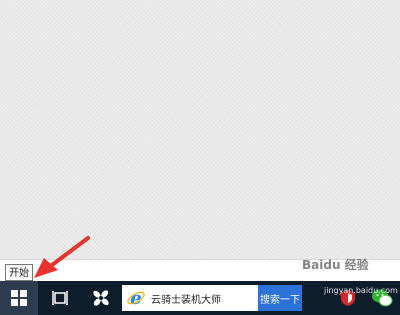 The image size is (400, 315). I want to click on wechat-tray-button, so click(382, 298).